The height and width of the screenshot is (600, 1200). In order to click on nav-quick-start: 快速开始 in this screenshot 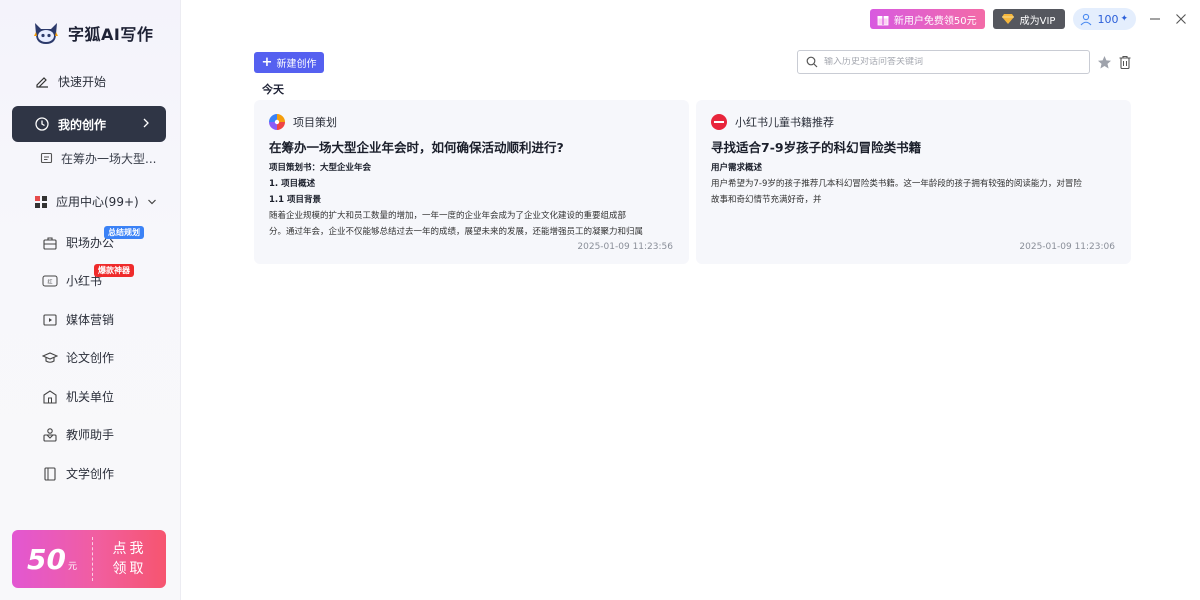, I will do `click(89, 81)`.